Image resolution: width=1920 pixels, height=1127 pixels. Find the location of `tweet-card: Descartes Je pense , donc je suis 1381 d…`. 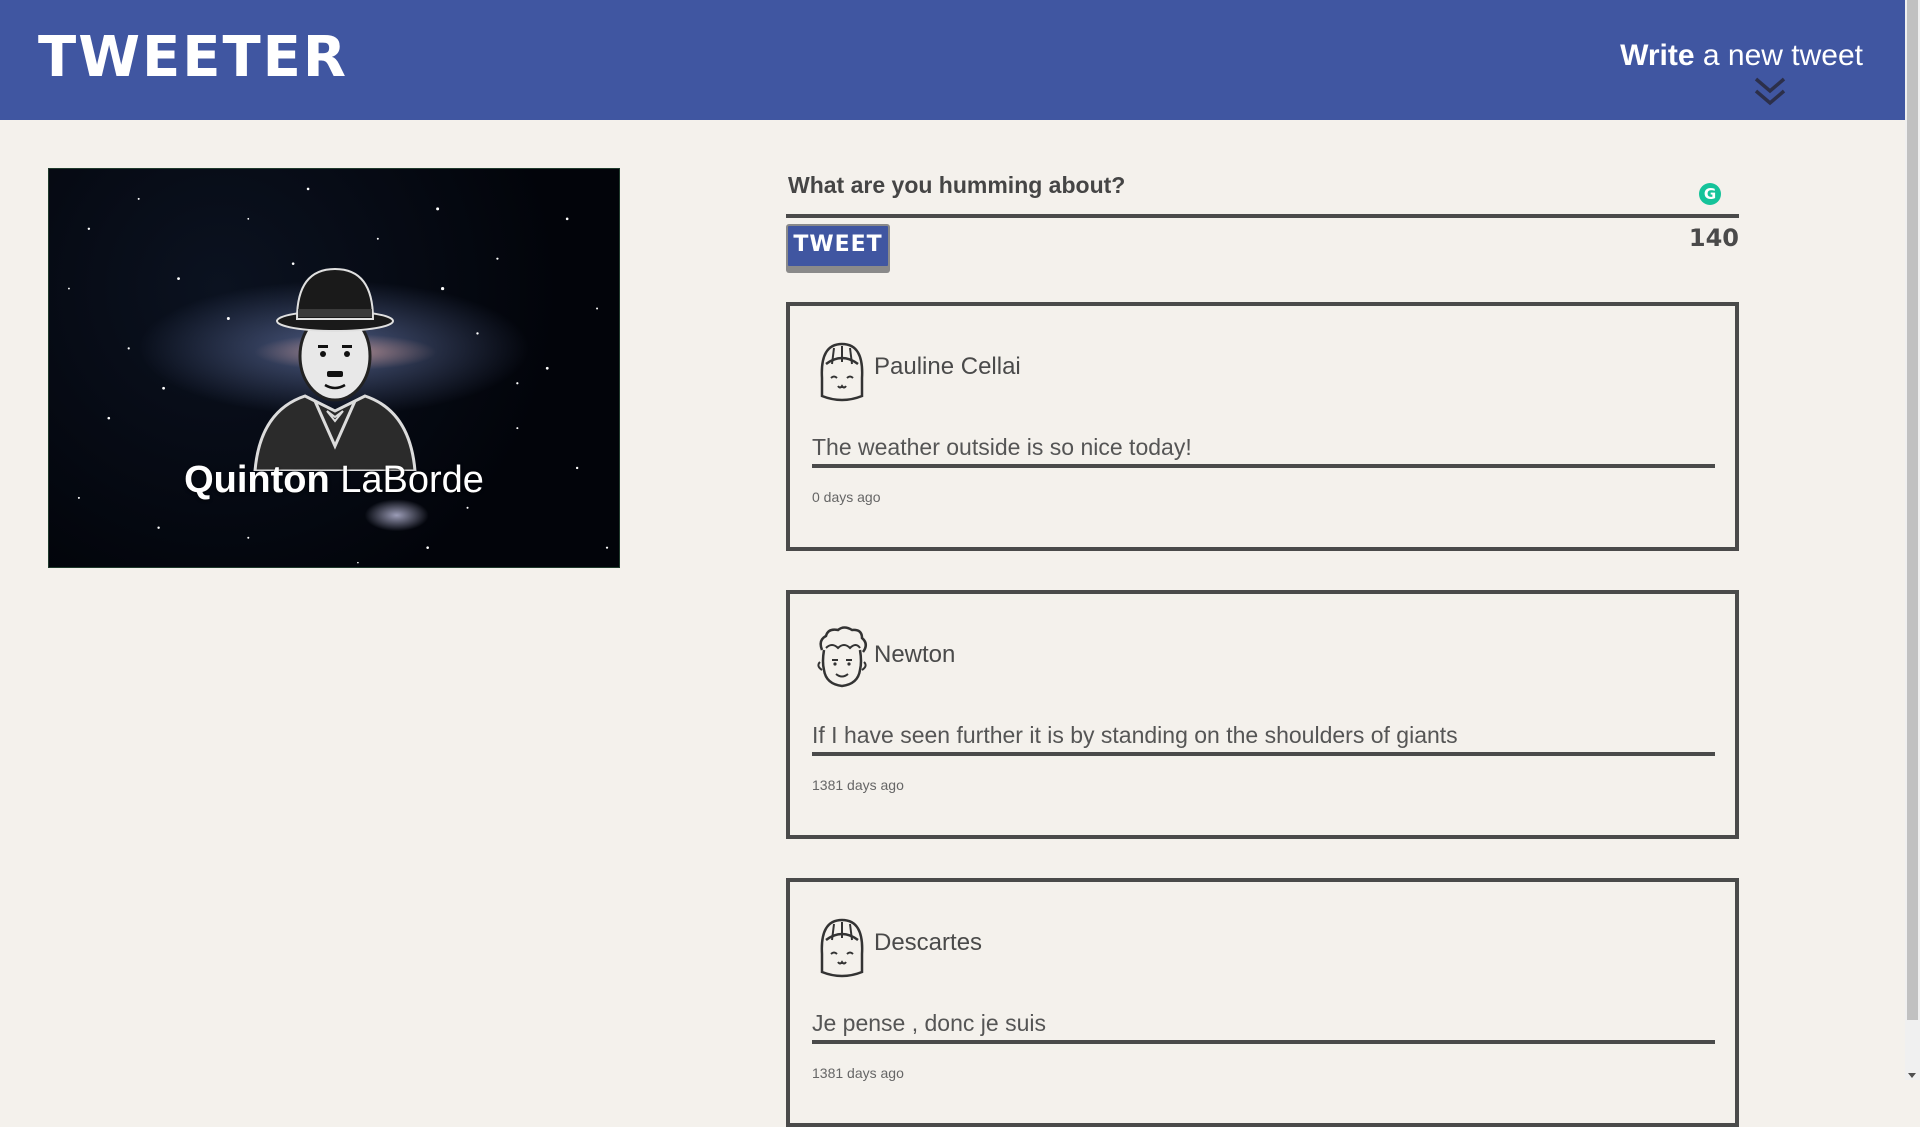

tweet-card: Descartes Je pense , donc je suis 1381 d… is located at coordinates (1262, 1002).